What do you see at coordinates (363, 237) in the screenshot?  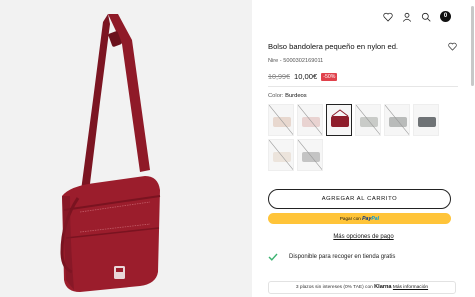 I see `more-payment-options-link: Más opciones de pago` at bounding box center [363, 237].